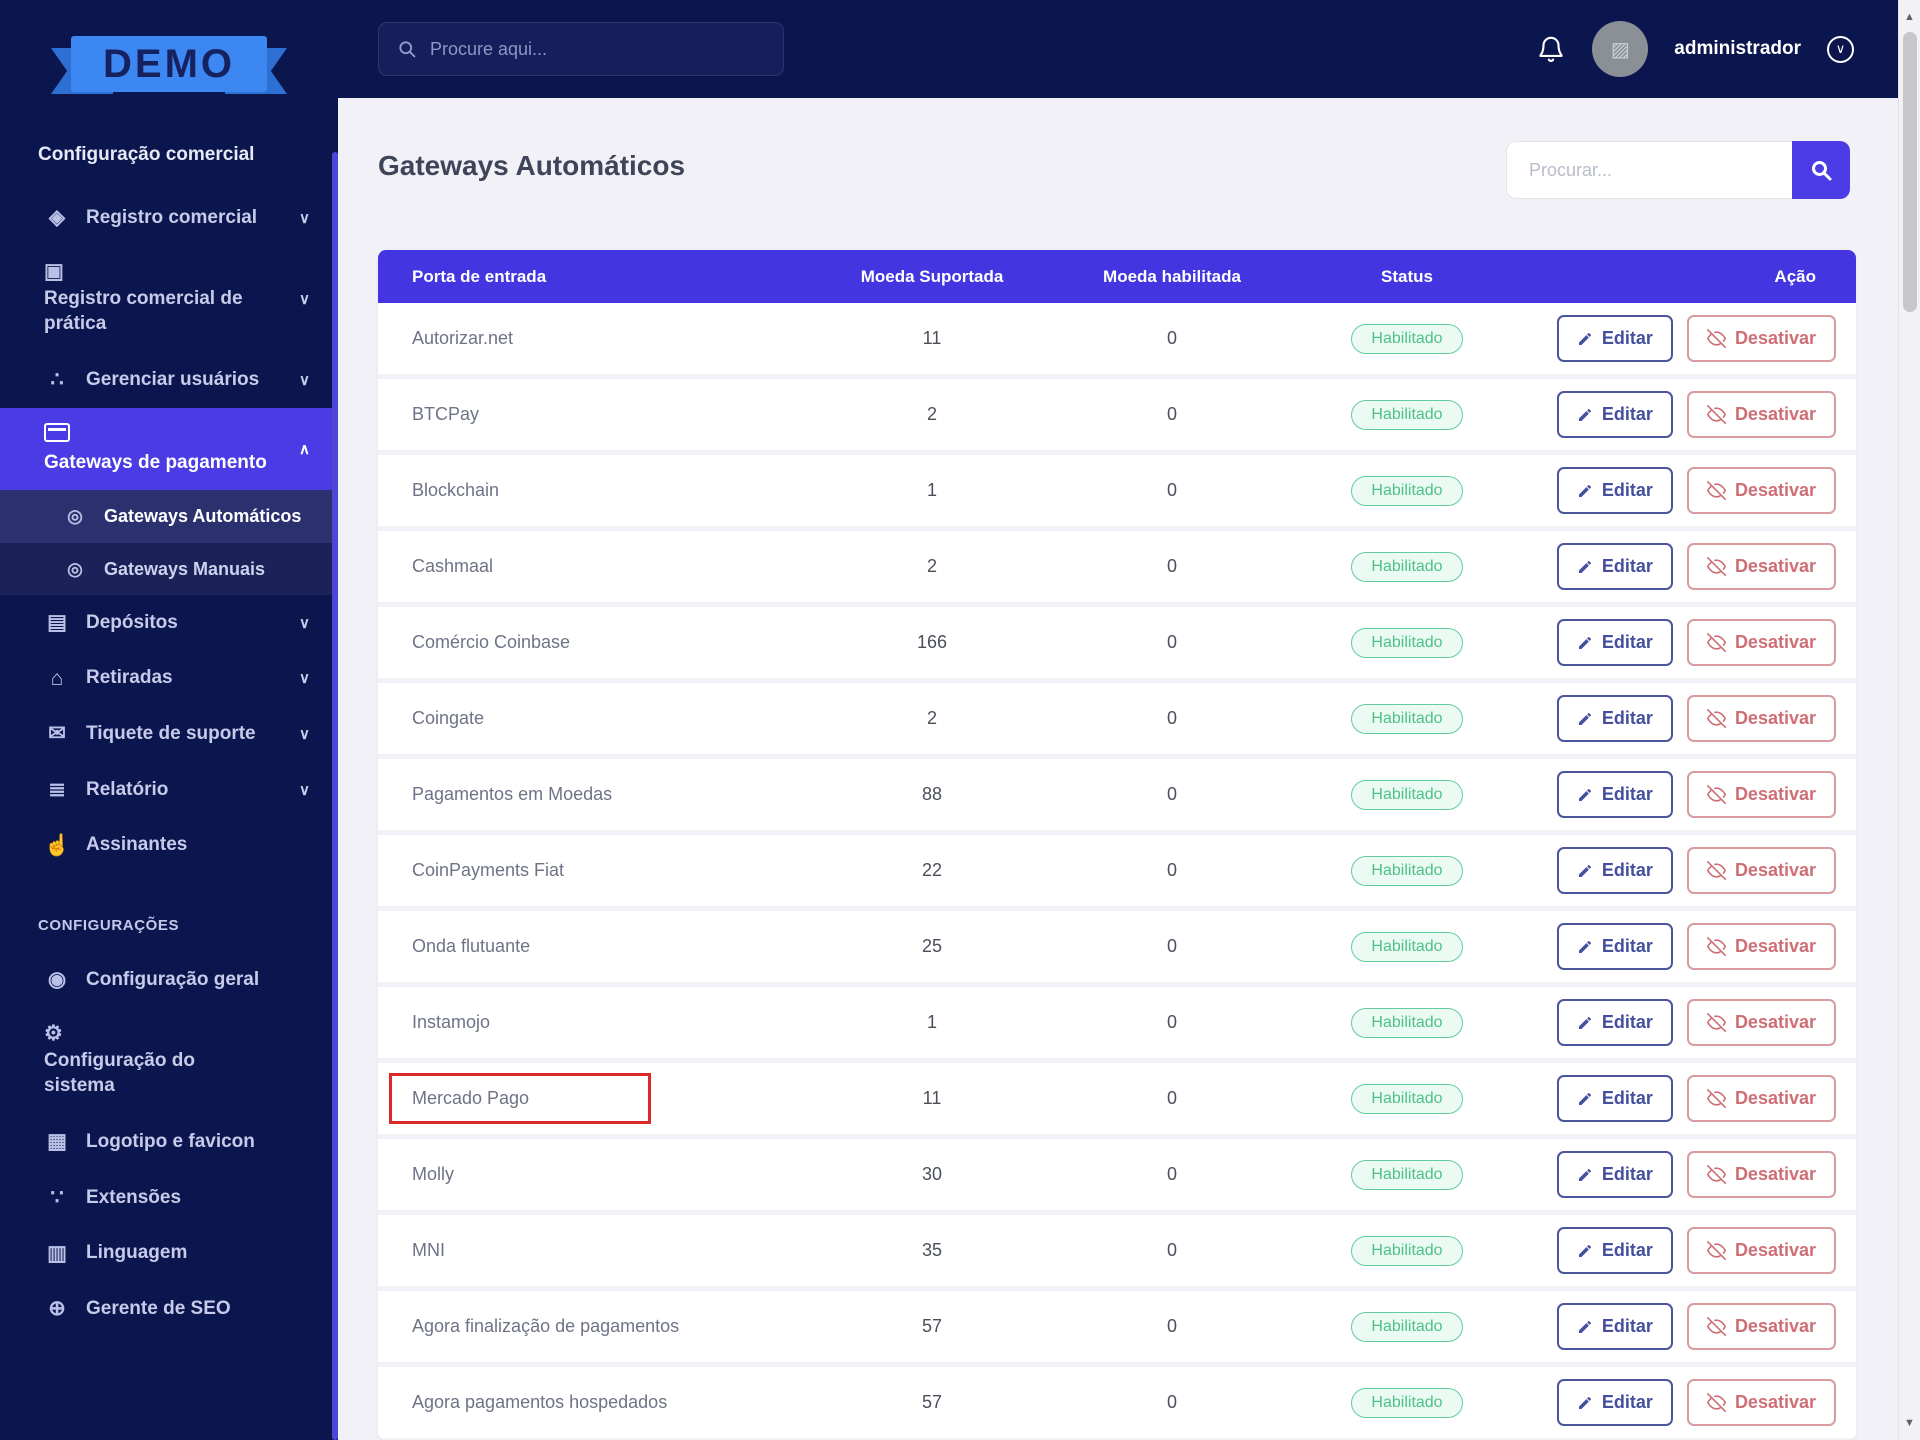 The height and width of the screenshot is (1440, 1920). I want to click on chevron-down-icon: ∨, so click(304, 299).